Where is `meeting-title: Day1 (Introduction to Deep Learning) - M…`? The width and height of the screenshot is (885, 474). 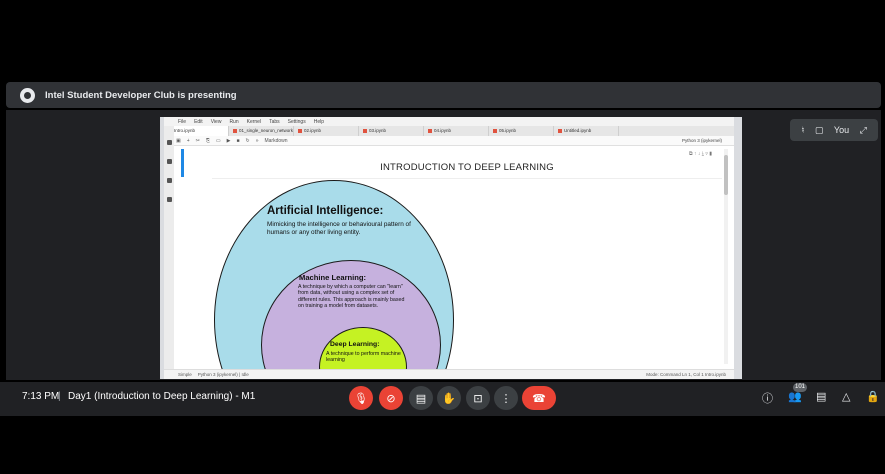
meeting-title: Day1 (Introduction to Deep Learning) - M… is located at coordinates (162, 396).